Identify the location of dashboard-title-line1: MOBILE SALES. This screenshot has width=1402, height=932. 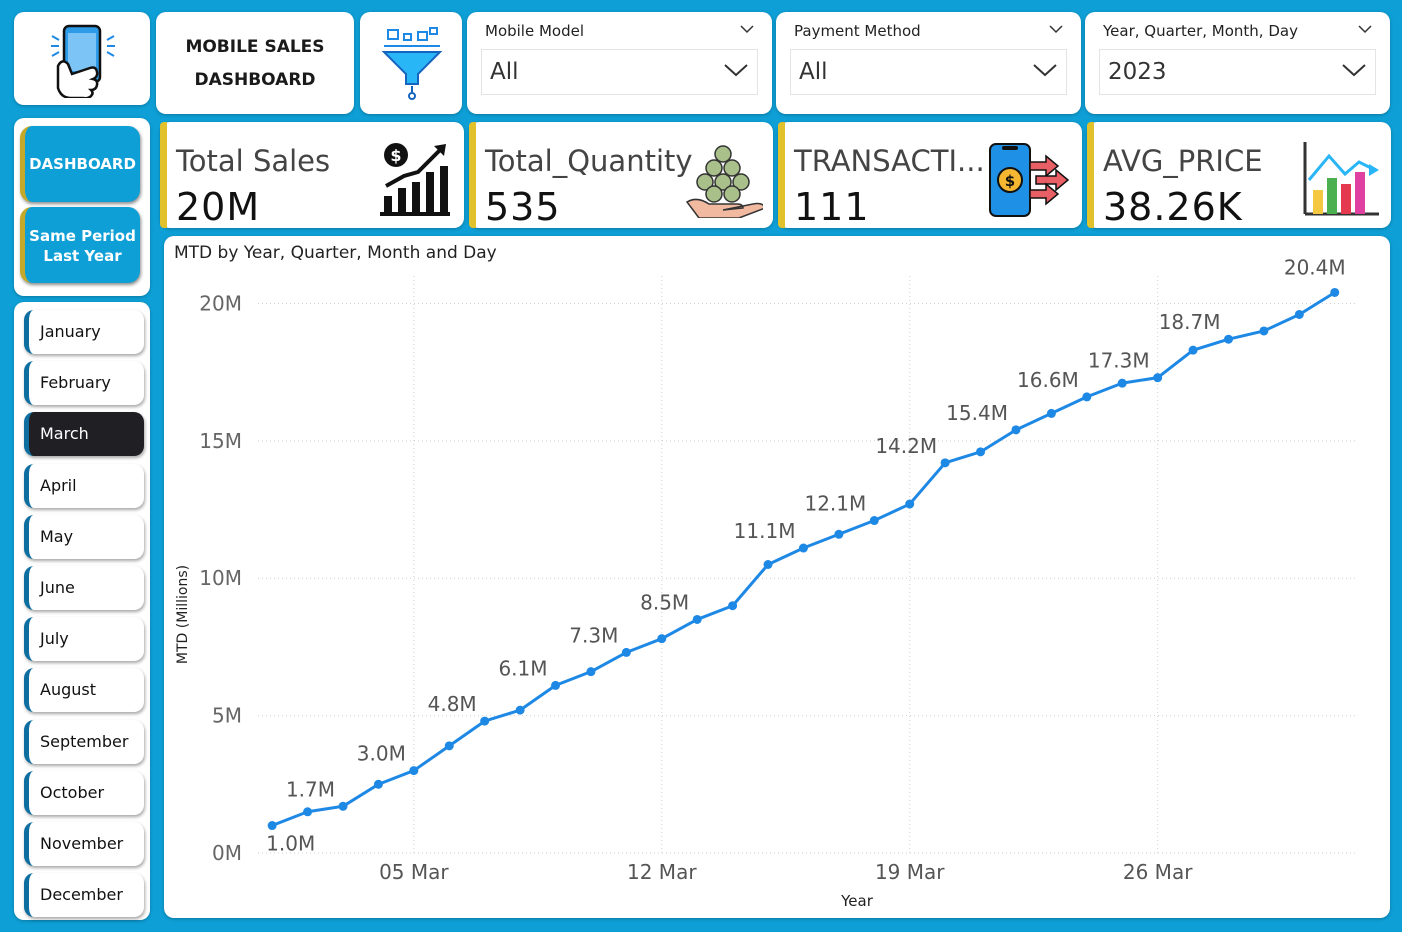
(255, 47).